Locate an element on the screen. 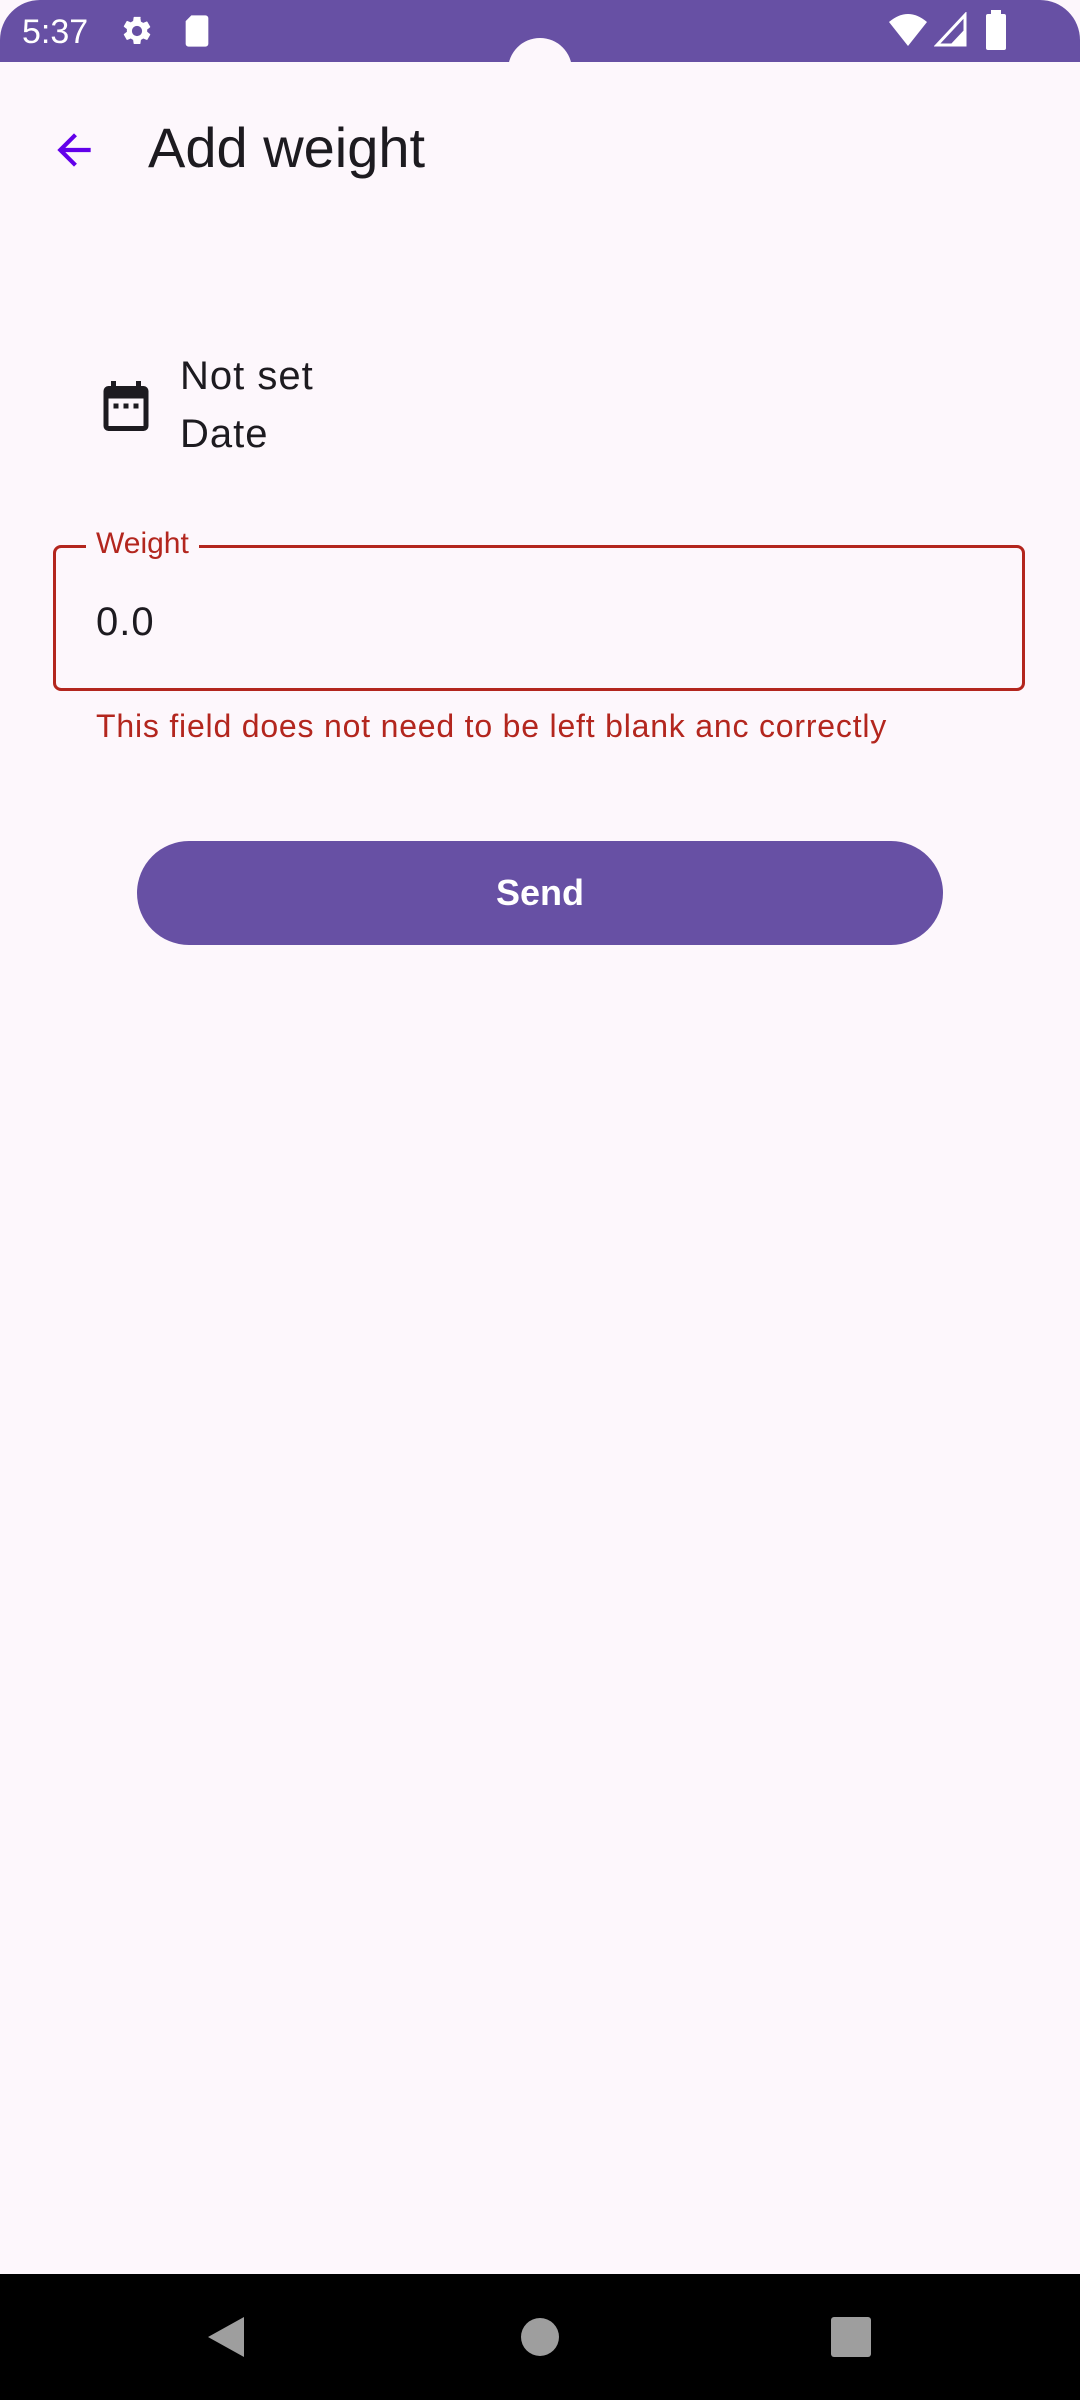 This screenshot has width=1080, height=2400. nav-recents-button is located at coordinates (851, 2337).